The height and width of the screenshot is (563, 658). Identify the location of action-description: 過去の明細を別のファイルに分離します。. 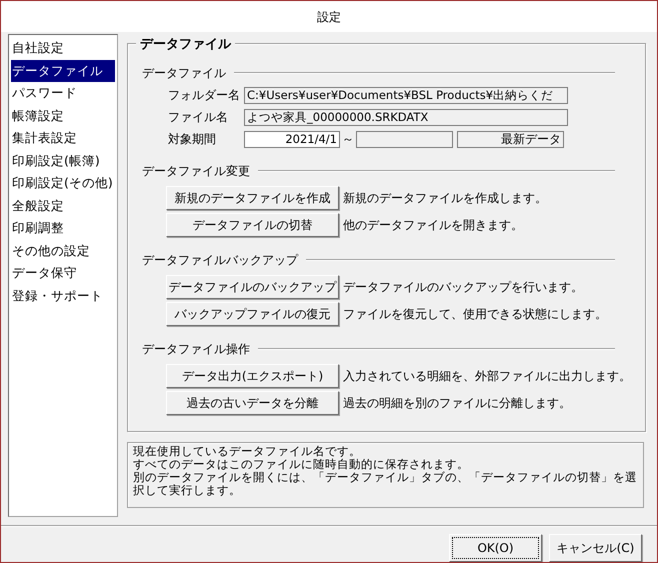
(457, 403).